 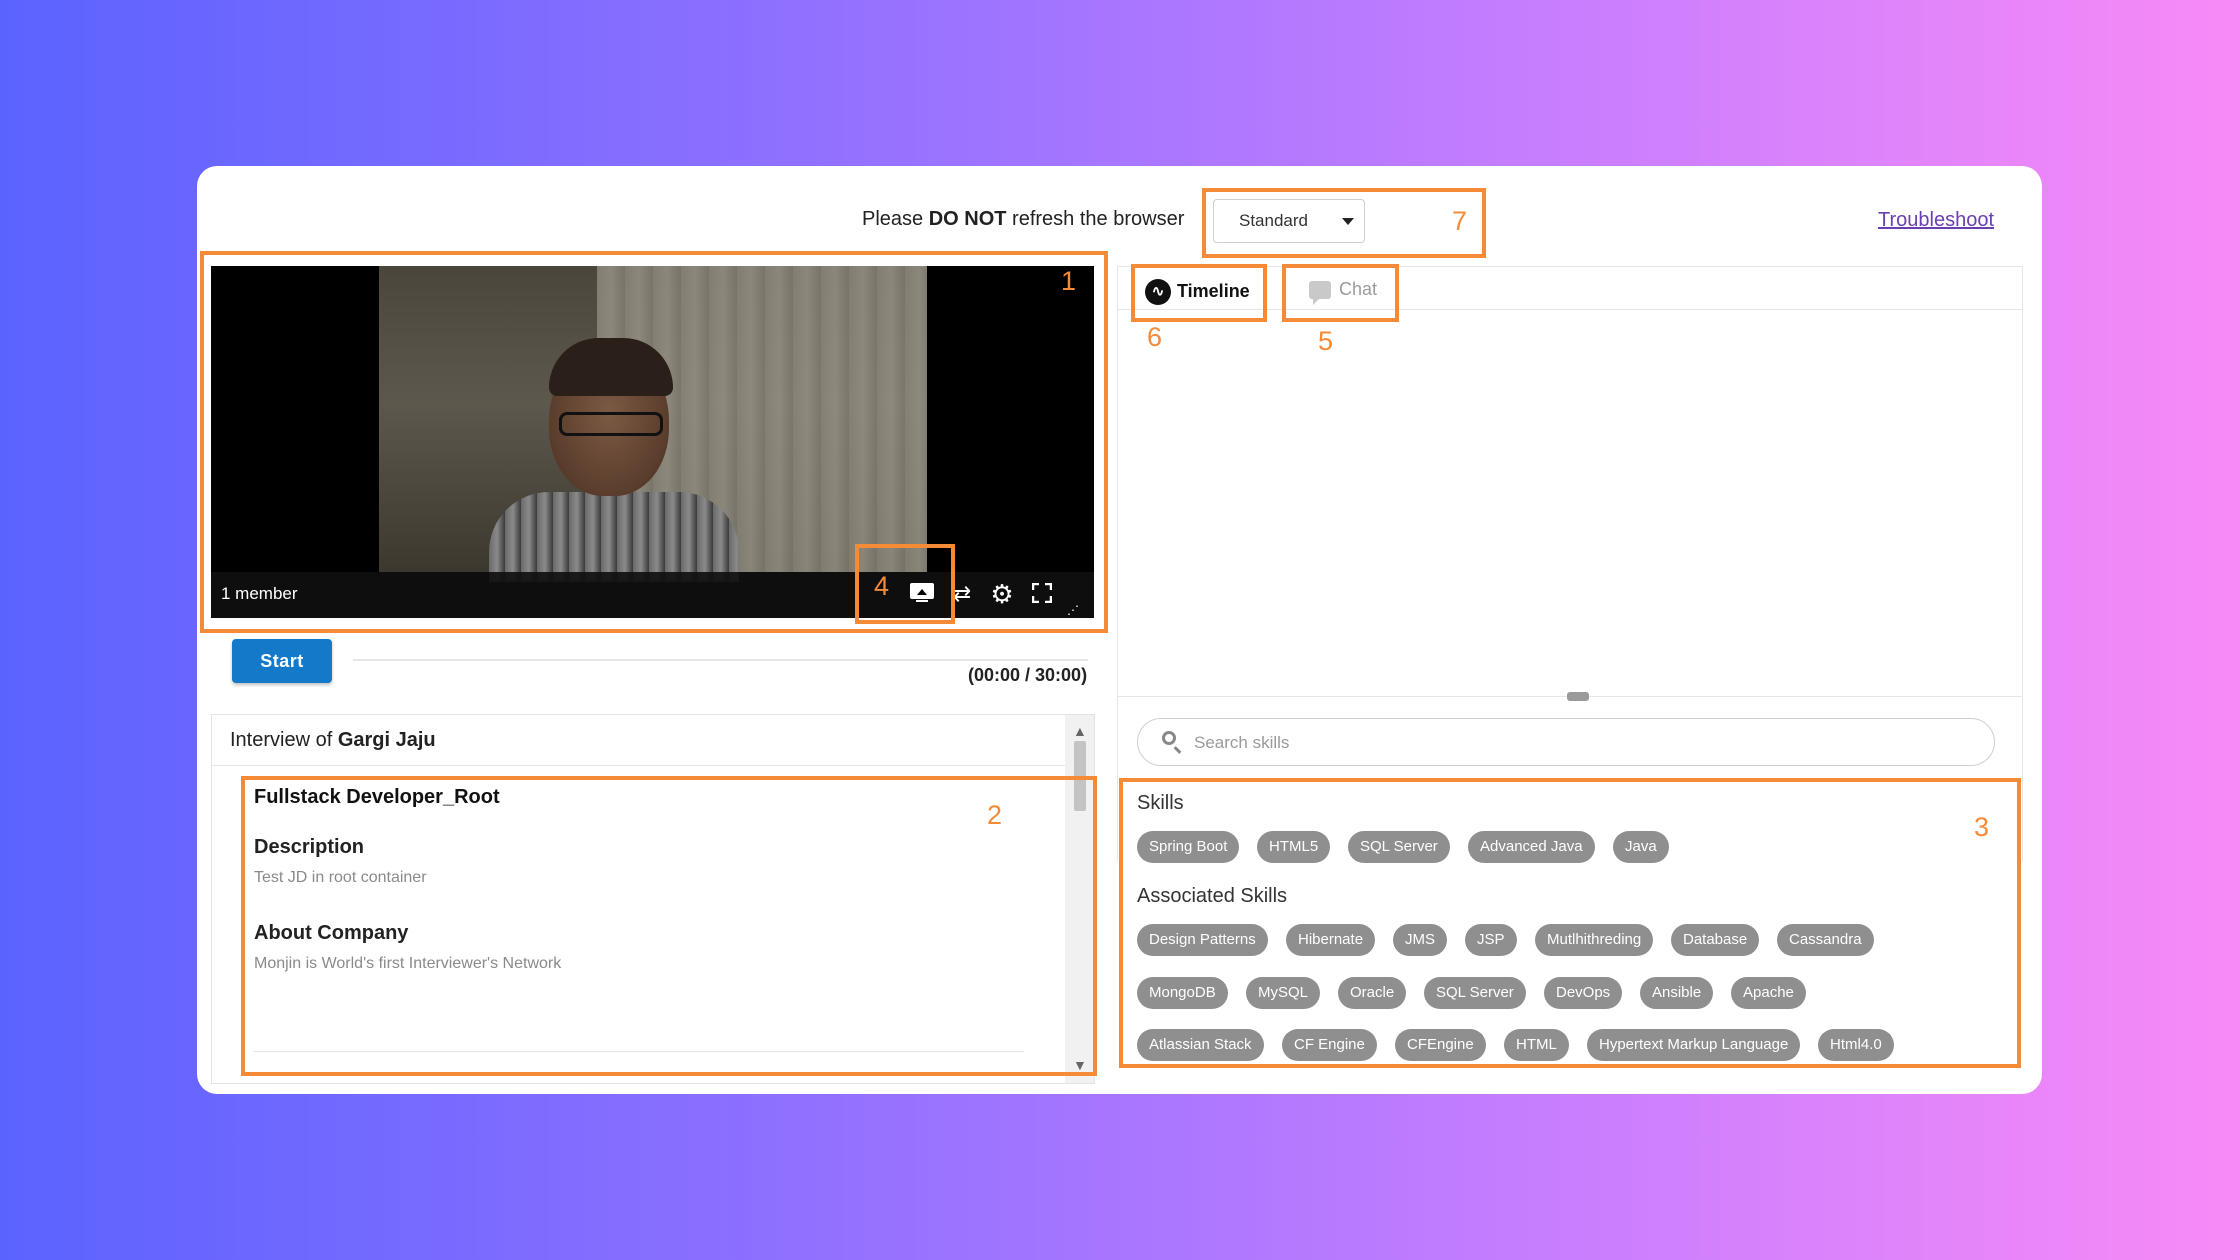 What do you see at coordinates (1531, 847) in the screenshot?
I see `skill-chip: Advanced Java` at bounding box center [1531, 847].